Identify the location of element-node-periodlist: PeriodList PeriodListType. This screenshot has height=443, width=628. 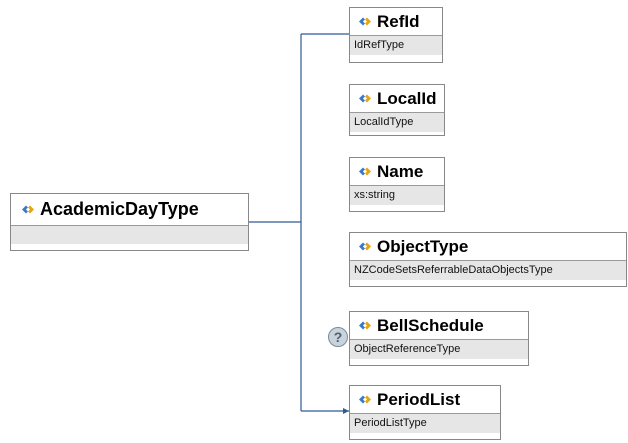
(425, 412).